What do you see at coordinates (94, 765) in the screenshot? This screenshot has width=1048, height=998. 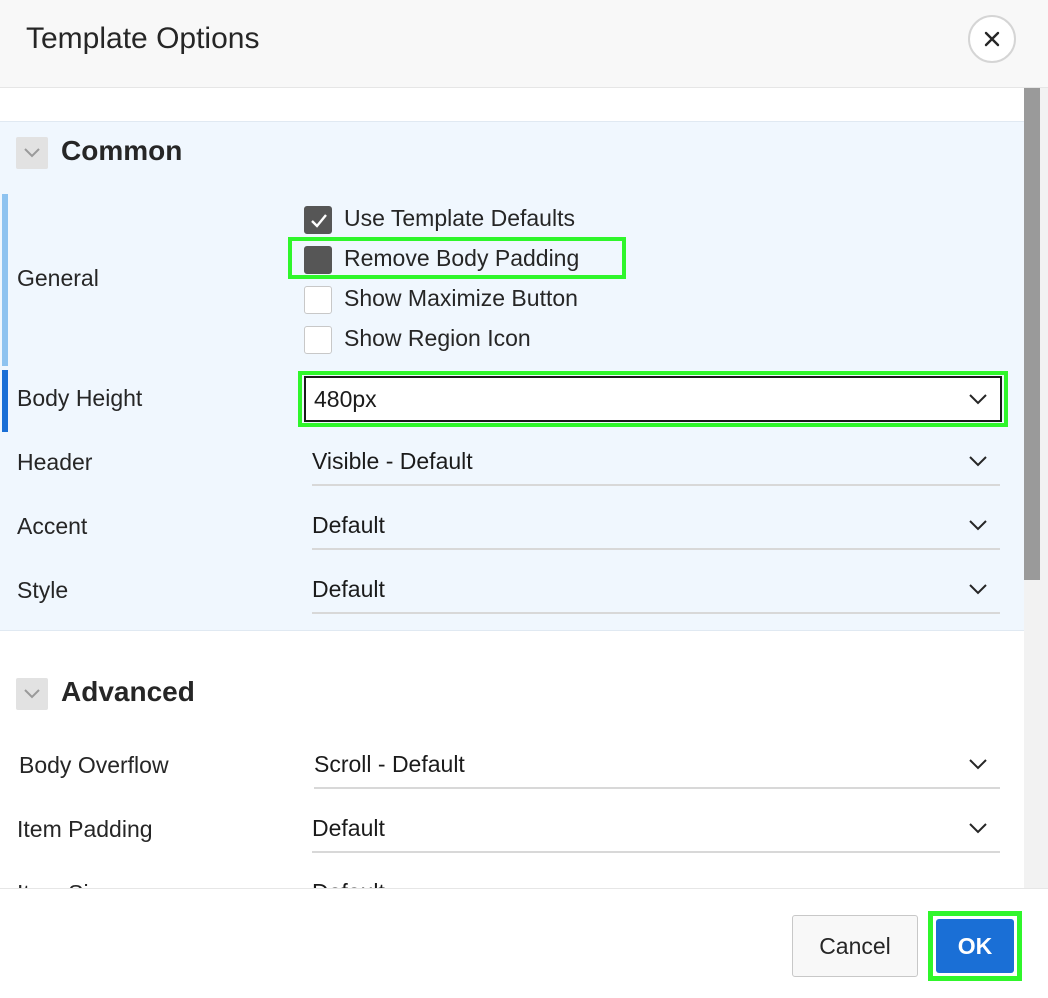 I see `body-overflow-label: Body Overflow` at bounding box center [94, 765].